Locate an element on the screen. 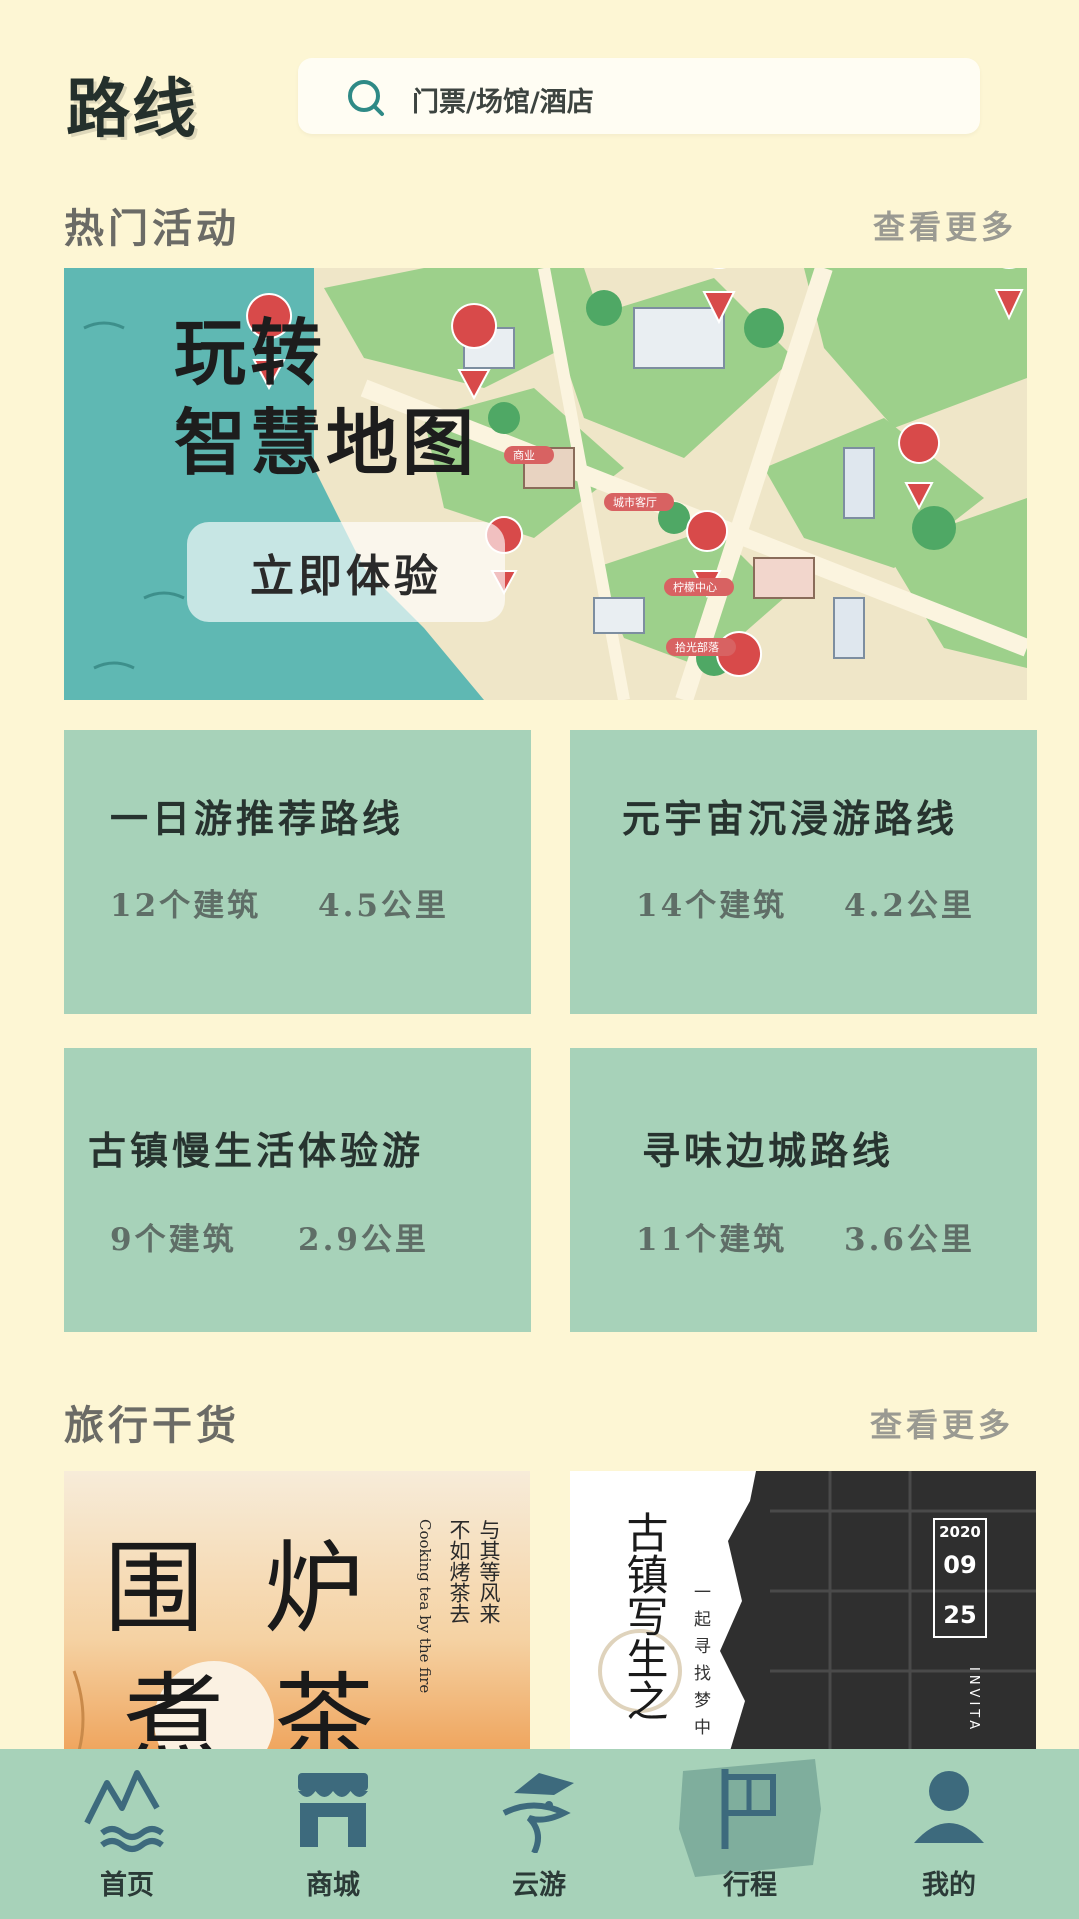  poster-char: 炉 is located at coordinates (314, 1588).